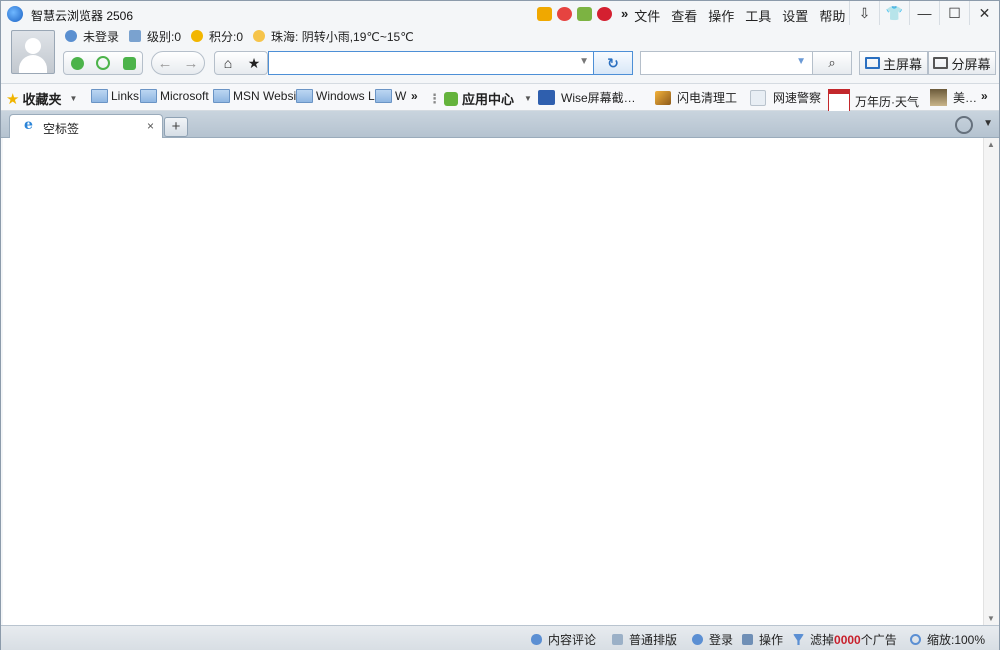  I want to click on user-info: 未登录 级别:0 积分:0 珠海: 阴转小雨,19℃~15℃, so click(244, 36).